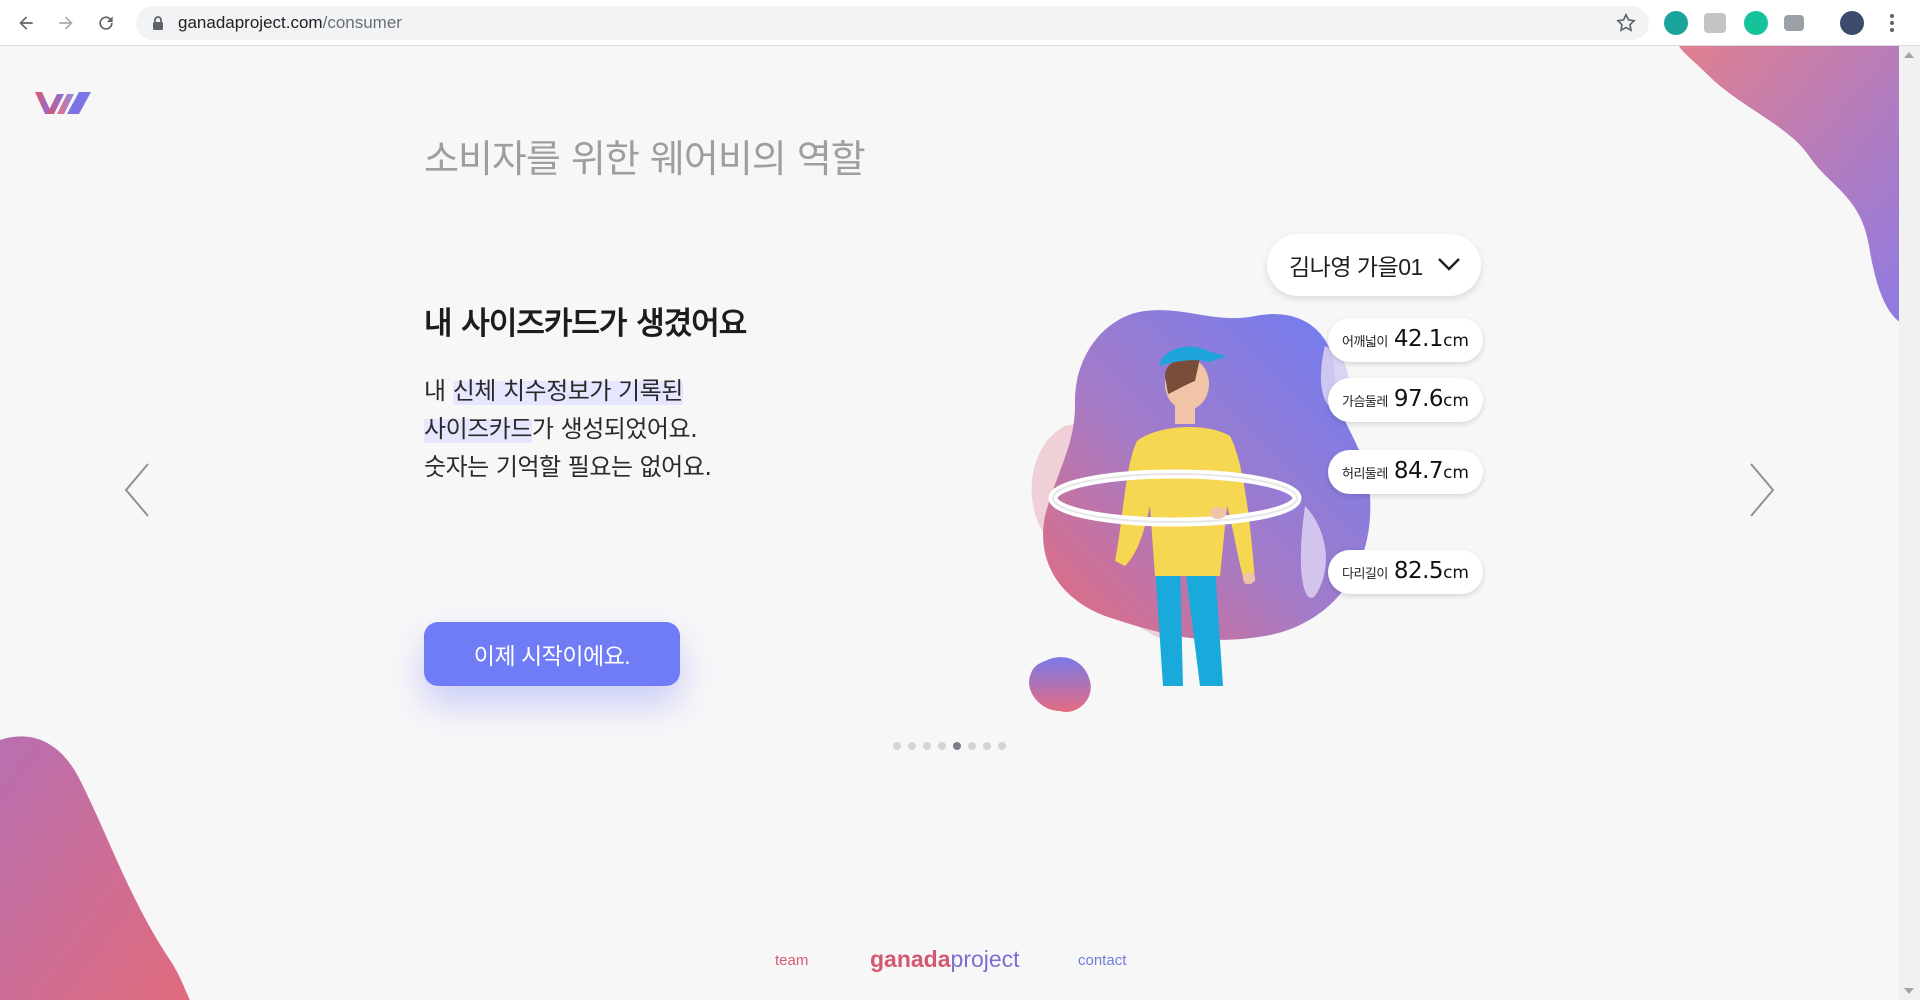 The width and height of the screenshot is (1920, 1000). What do you see at coordinates (614, 429) in the screenshot?
I see `desc-line2-plain: 가 생성되었어요.` at bounding box center [614, 429].